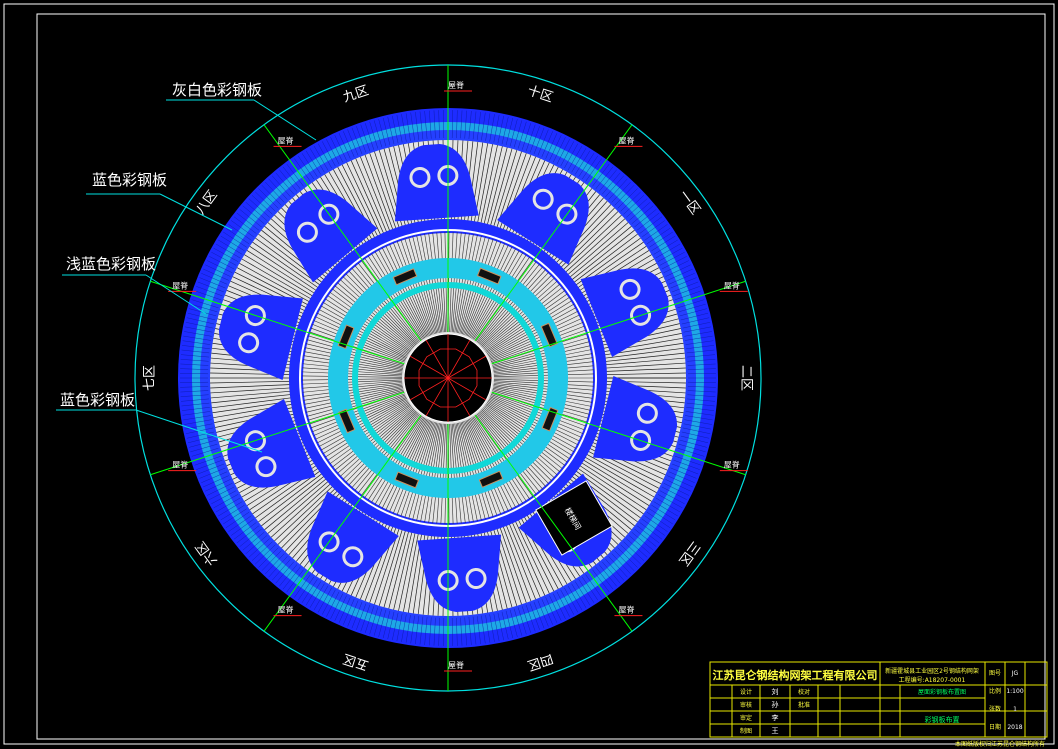 This screenshot has height=749, width=1058. What do you see at coordinates (241, 111) in the screenshot?
I see `callout-1: 灰白色彩钢板` at bounding box center [241, 111].